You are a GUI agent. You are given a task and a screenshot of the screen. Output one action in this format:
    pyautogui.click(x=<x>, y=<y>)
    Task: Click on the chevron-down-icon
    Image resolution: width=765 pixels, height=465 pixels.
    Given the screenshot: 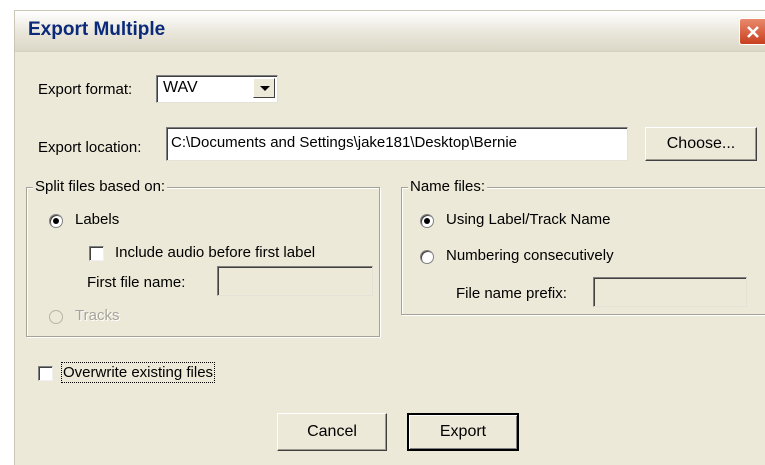 What is the action you would take?
    pyautogui.click(x=264, y=88)
    